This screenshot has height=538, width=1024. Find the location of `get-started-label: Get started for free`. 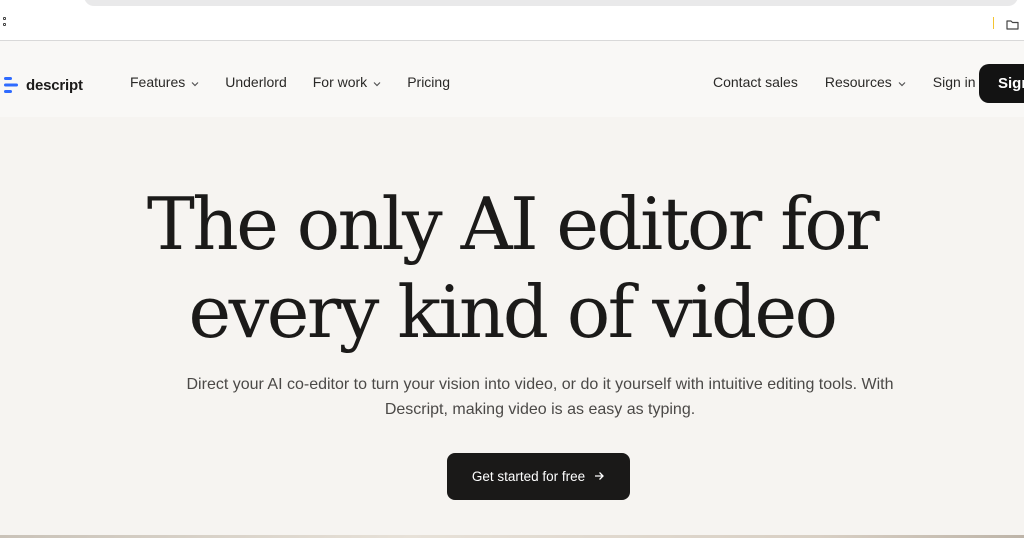

get-started-label: Get started for free is located at coordinates (528, 476).